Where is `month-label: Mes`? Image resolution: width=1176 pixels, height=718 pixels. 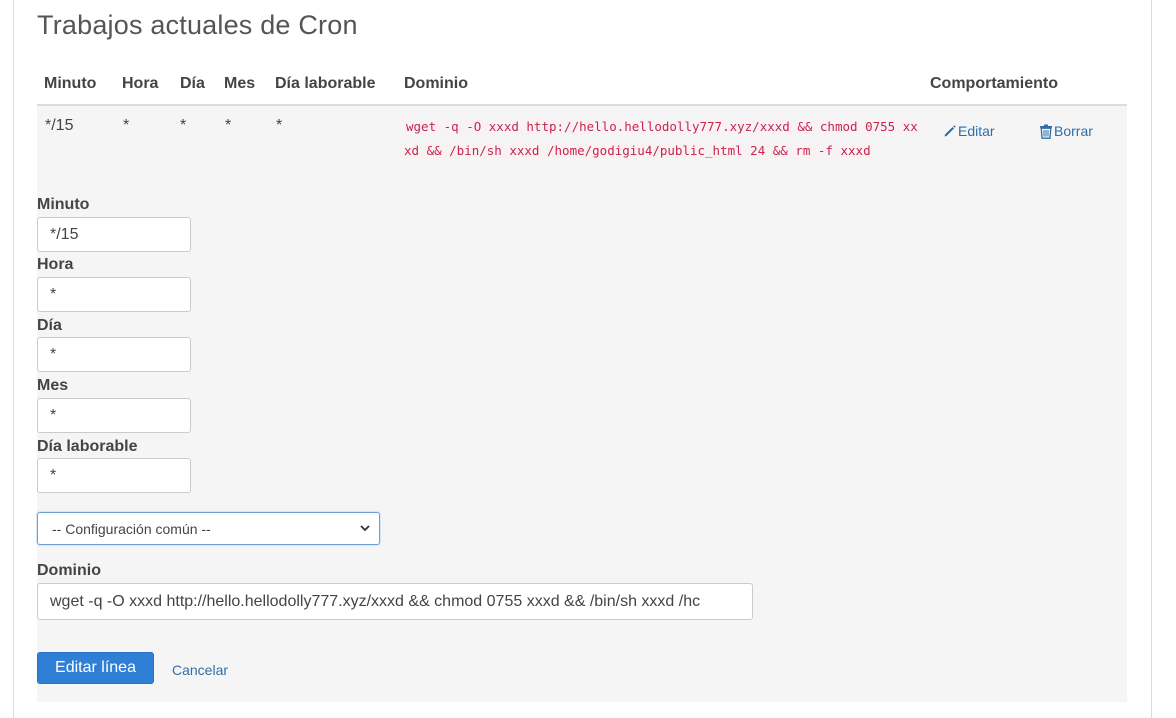 month-label: Mes is located at coordinates (53, 385).